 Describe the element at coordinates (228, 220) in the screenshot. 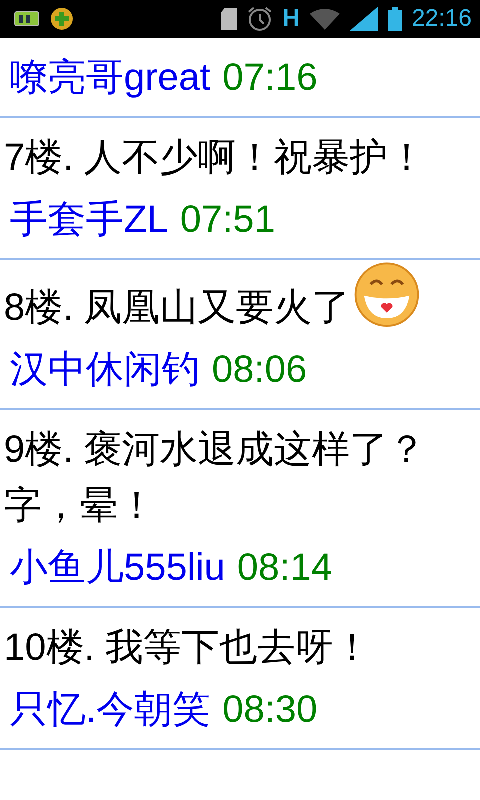

I see `post-time: 07:51` at that location.